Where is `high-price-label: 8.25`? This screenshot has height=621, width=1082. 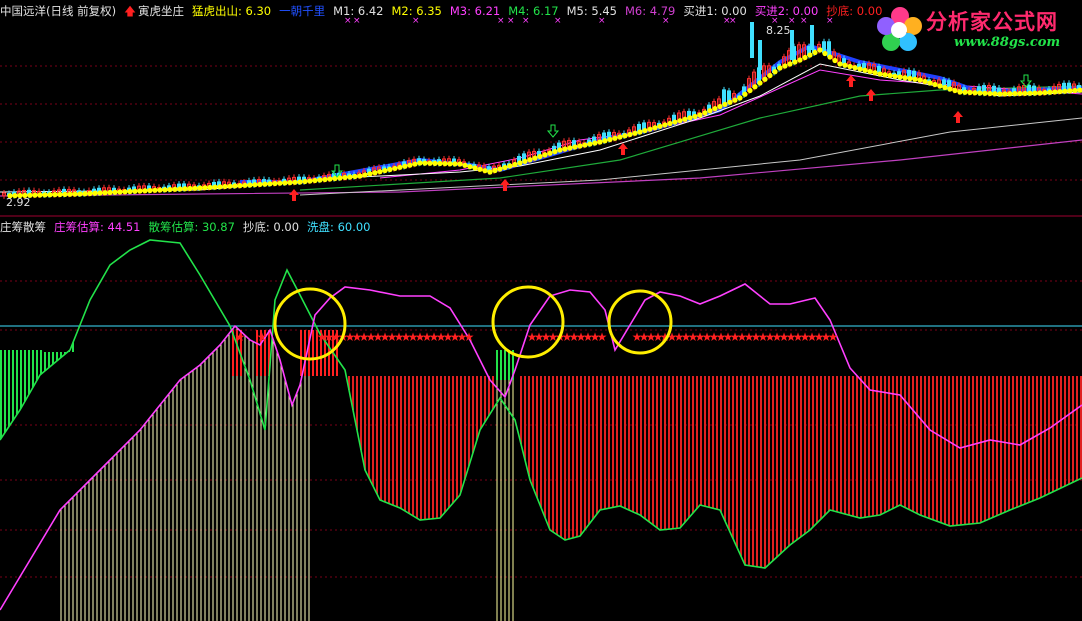 high-price-label: 8.25 is located at coordinates (778, 30).